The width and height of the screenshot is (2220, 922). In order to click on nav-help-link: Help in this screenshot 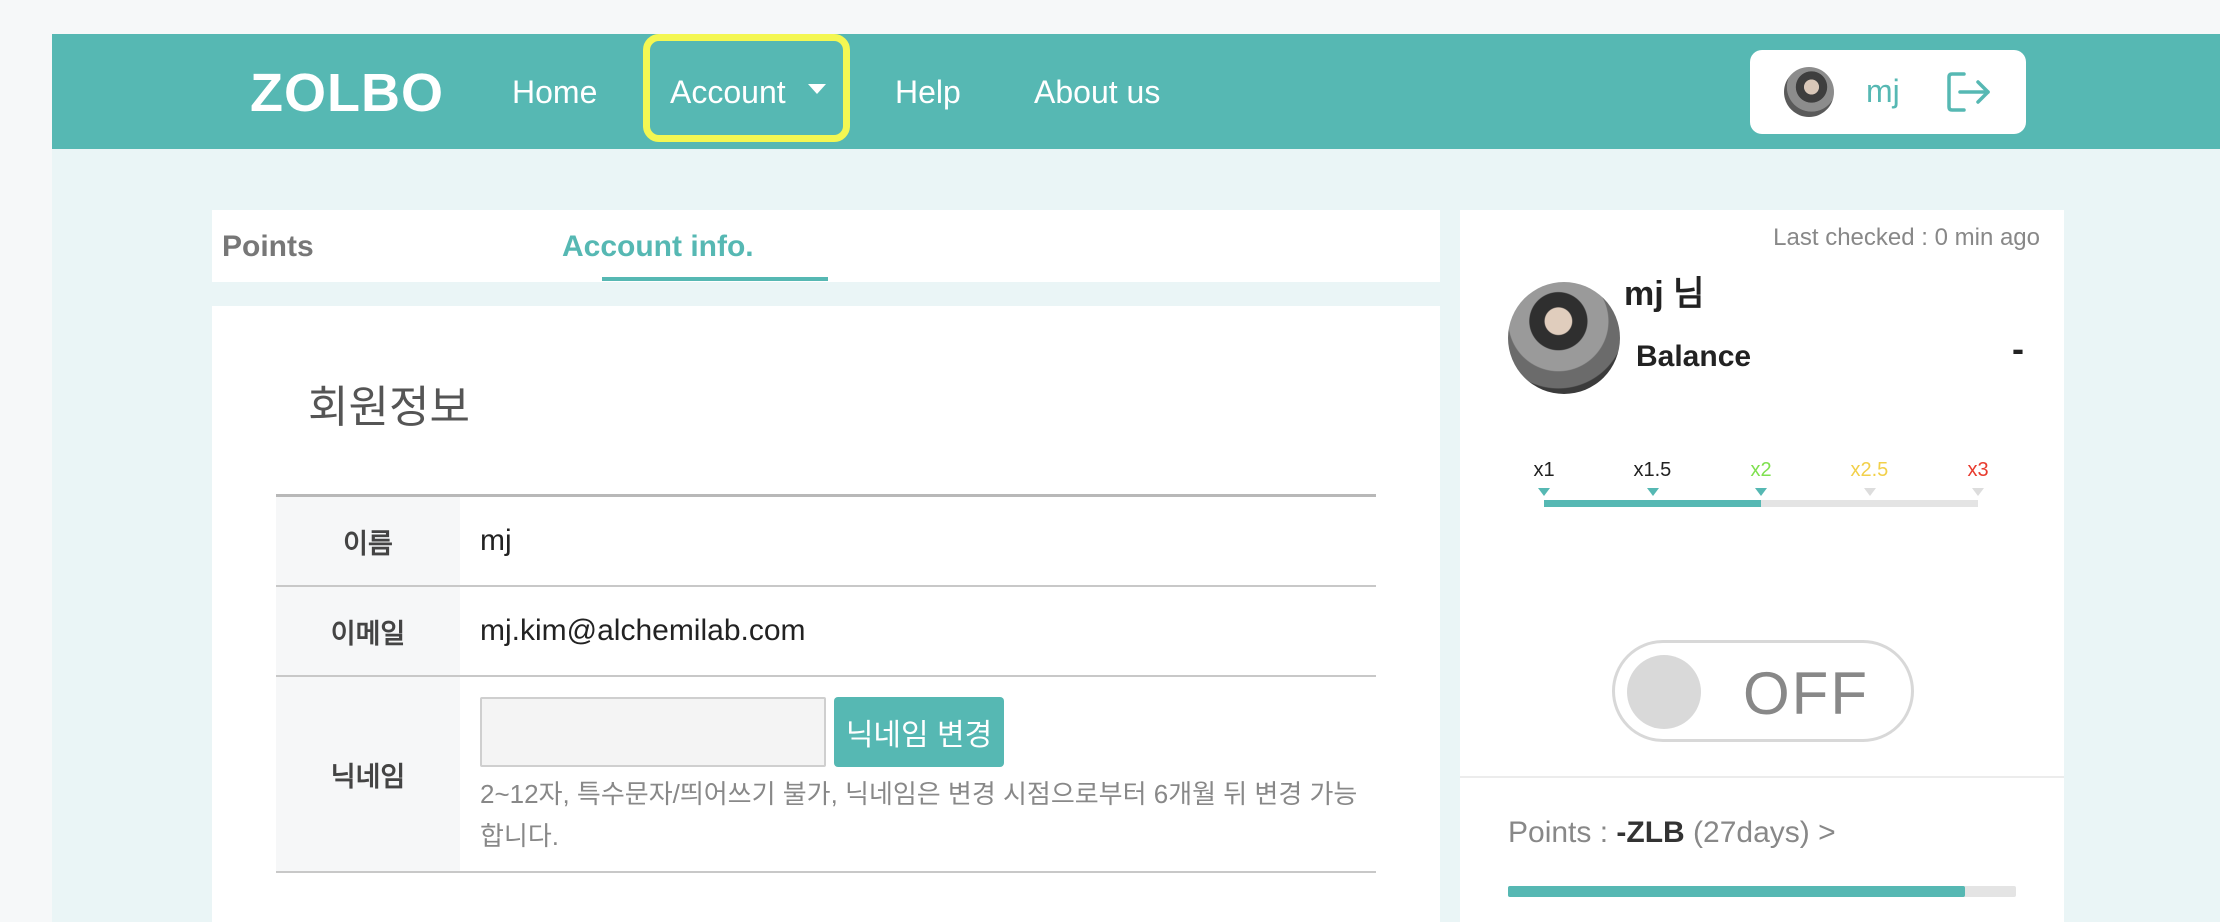, I will do `click(928, 92)`.